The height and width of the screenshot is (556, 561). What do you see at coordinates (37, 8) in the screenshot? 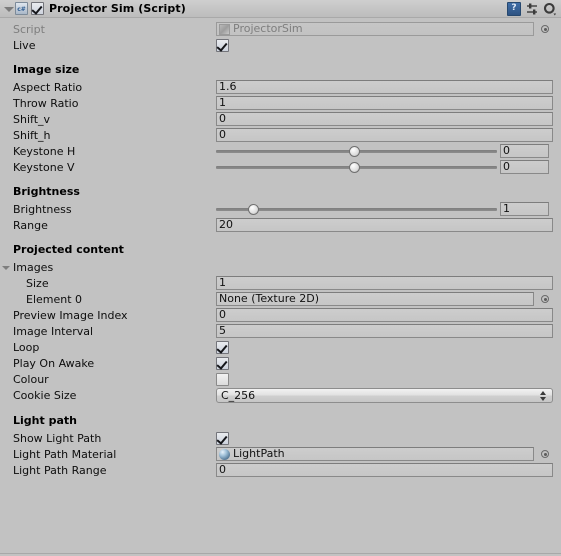
I see `component-enabled-checkbox` at bounding box center [37, 8].